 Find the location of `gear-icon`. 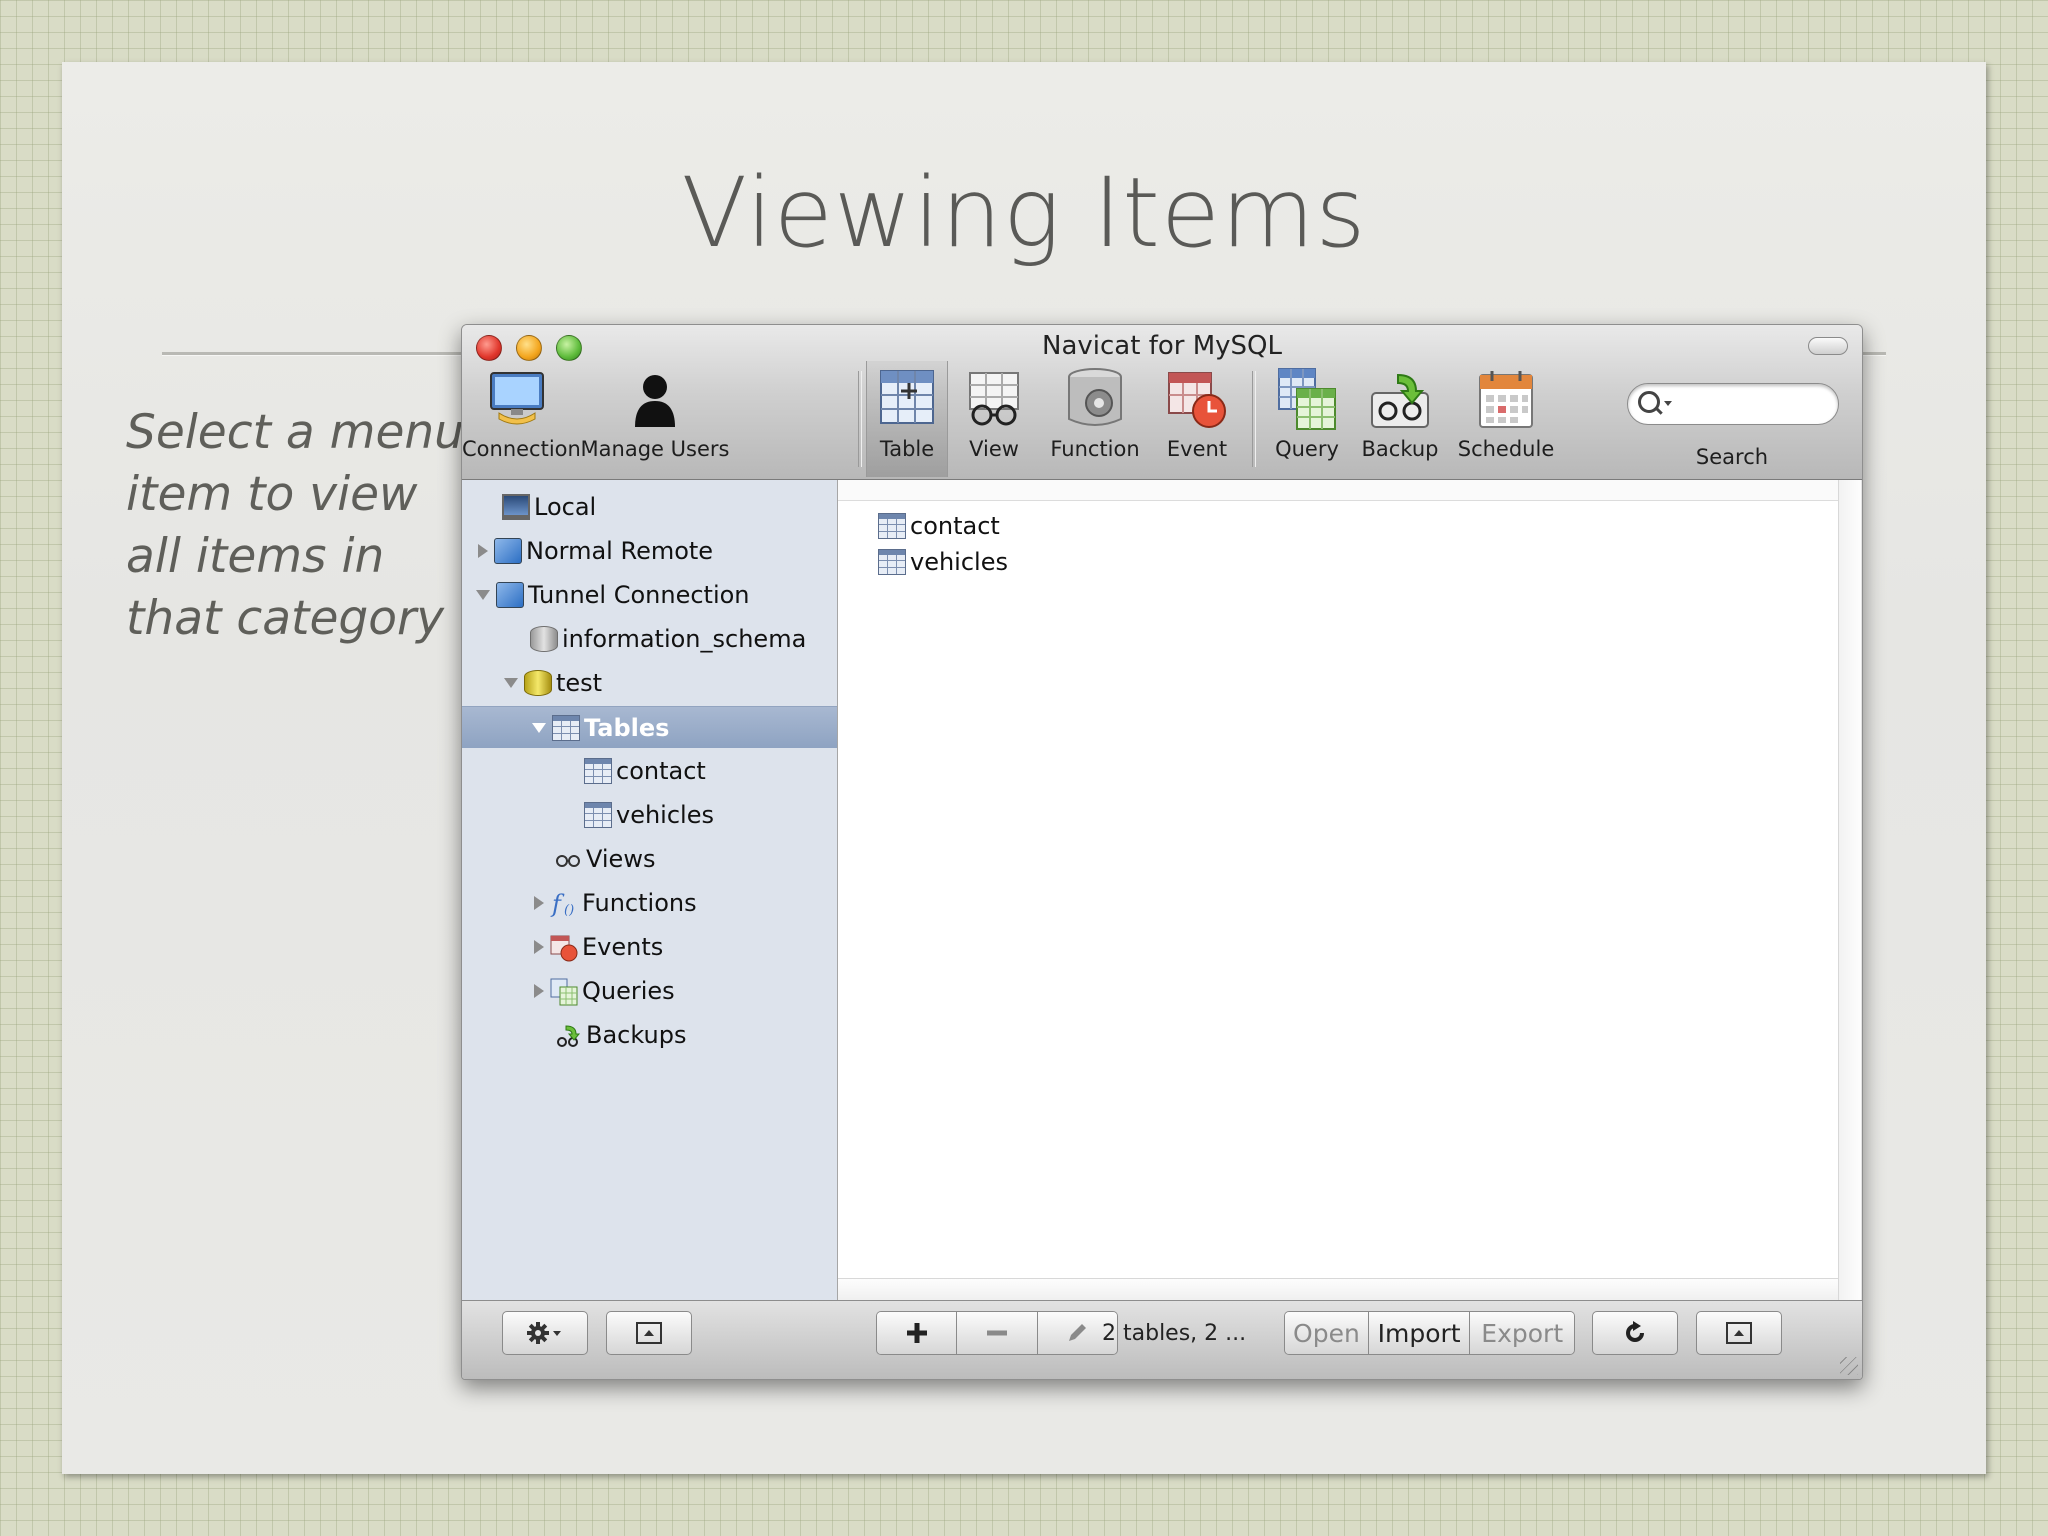

gear-icon is located at coordinates (544, 1333).